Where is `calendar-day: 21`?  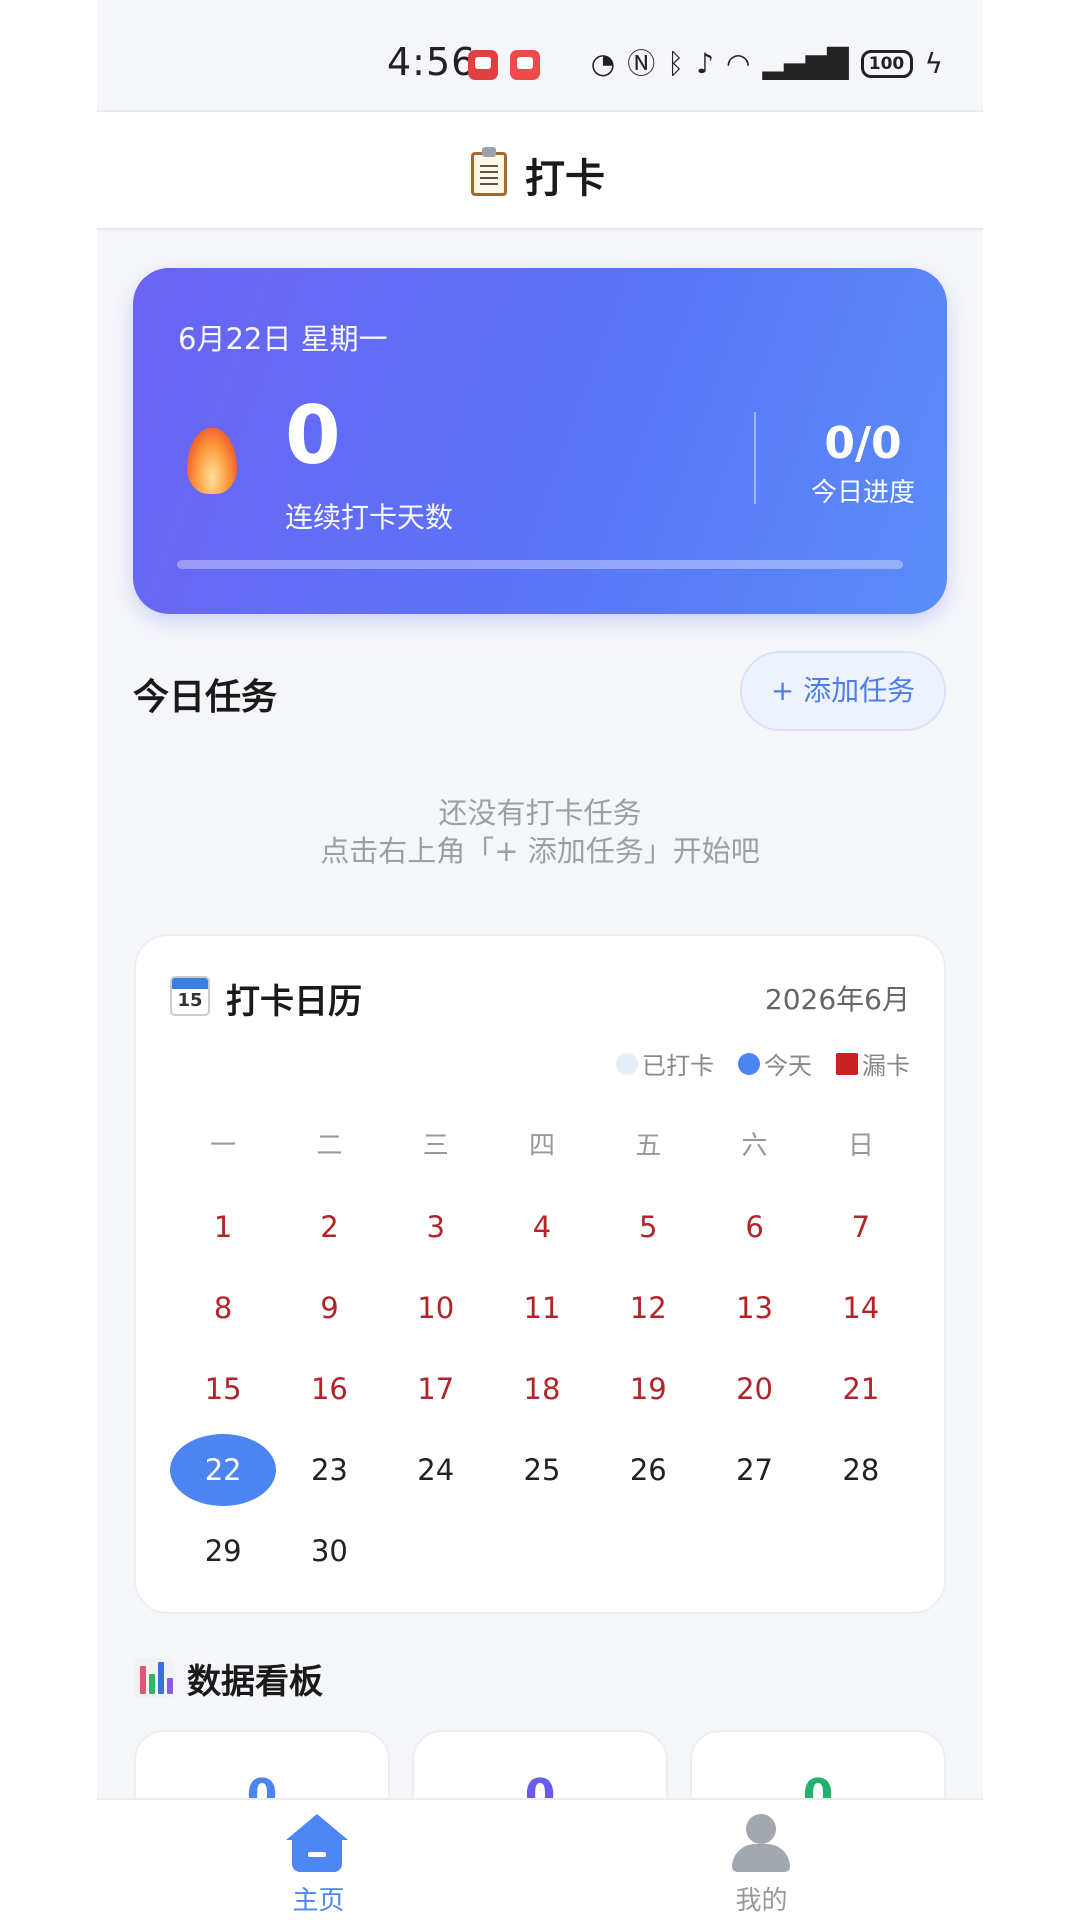
calendar-day: 21 is located at coordinates (861, 1388).